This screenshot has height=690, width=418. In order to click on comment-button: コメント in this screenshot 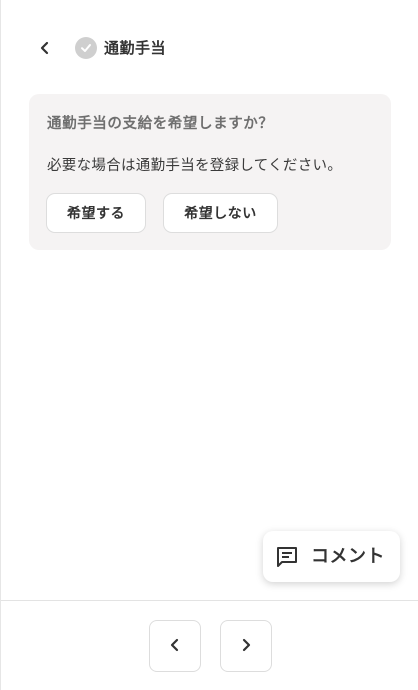, I will do `click(331, 556)`.